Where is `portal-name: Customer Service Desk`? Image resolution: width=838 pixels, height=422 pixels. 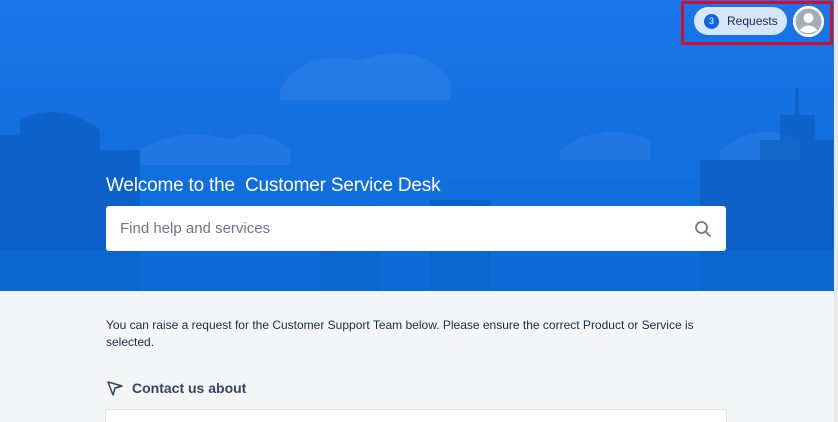 portal-name: Customer Service Desk is located at coordinates (343, 185).